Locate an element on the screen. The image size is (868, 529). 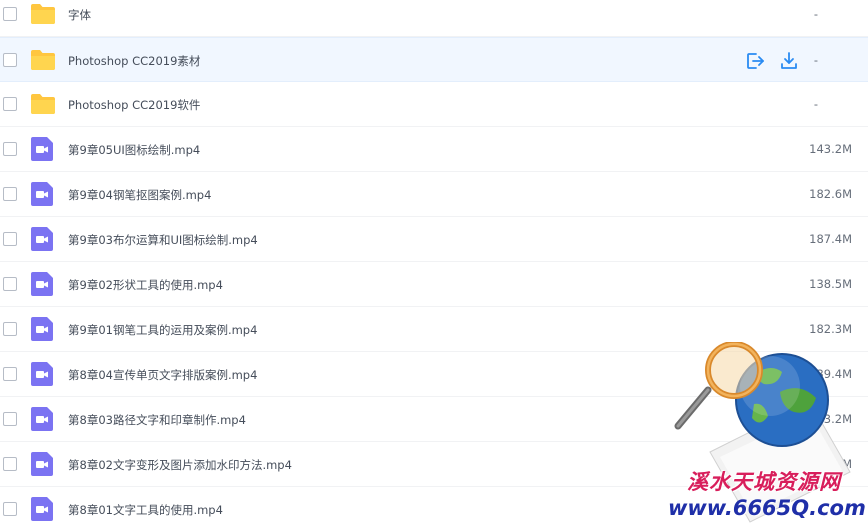
file-row-4: 第9章04钢笔抠图案例.mp4 182.6M is located at coordinates (434, 194).